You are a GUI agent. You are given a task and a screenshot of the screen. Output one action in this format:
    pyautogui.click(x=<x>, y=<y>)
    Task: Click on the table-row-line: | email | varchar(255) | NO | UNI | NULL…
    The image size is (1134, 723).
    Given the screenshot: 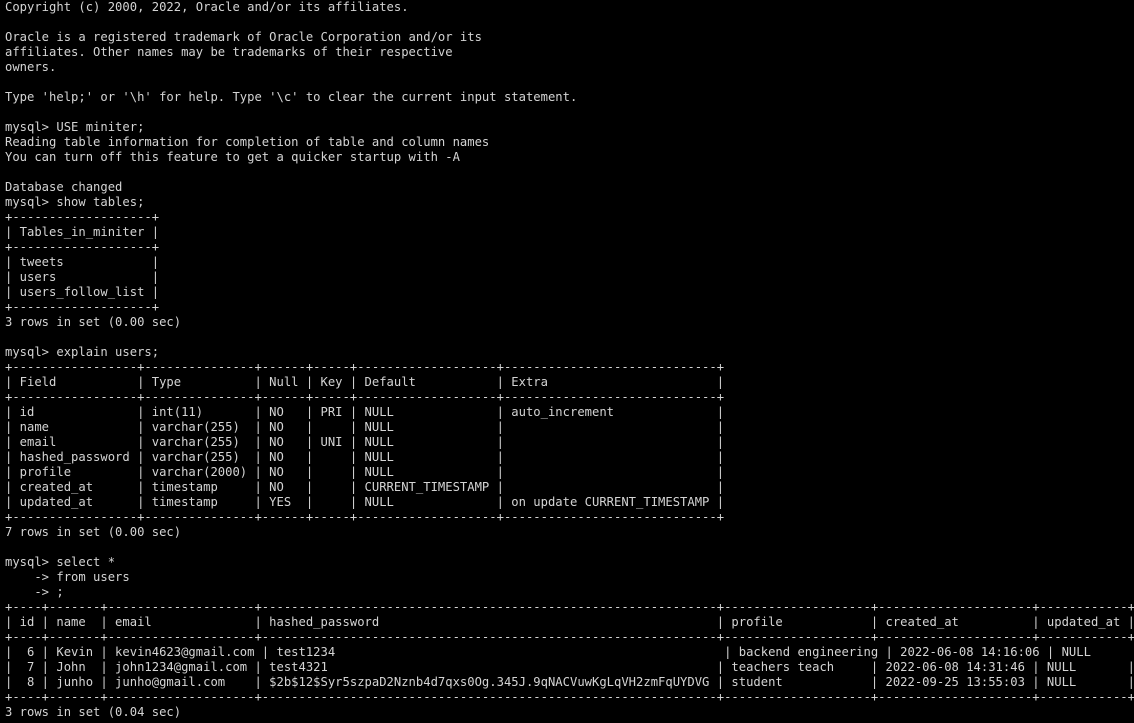 What is the action you would take?
    pyautogui.click(x=365, y=442)
    